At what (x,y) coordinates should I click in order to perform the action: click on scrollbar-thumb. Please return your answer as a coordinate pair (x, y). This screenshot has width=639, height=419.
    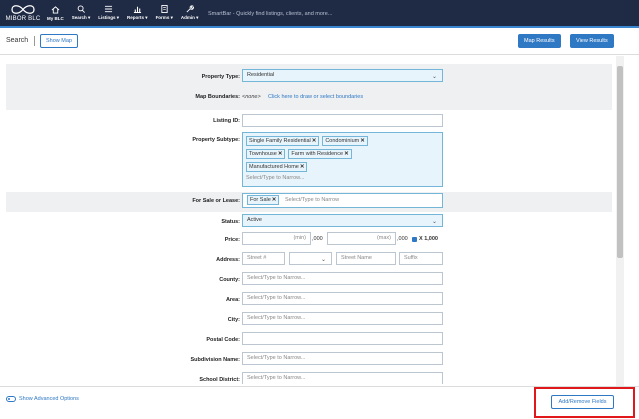
    Looking at the image, I should click on (620, 162).